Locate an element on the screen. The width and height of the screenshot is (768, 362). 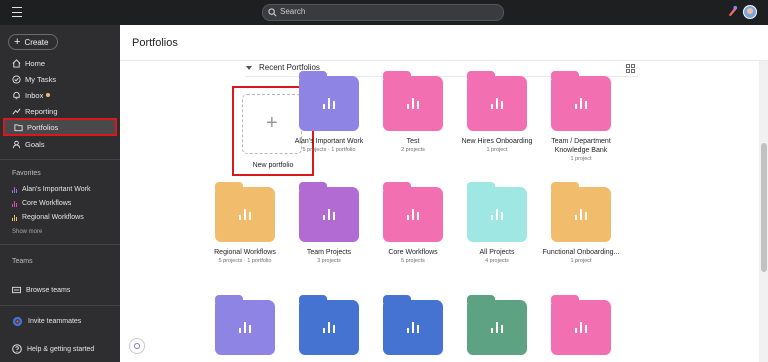
search-icon is located at coordinates (272, 12).